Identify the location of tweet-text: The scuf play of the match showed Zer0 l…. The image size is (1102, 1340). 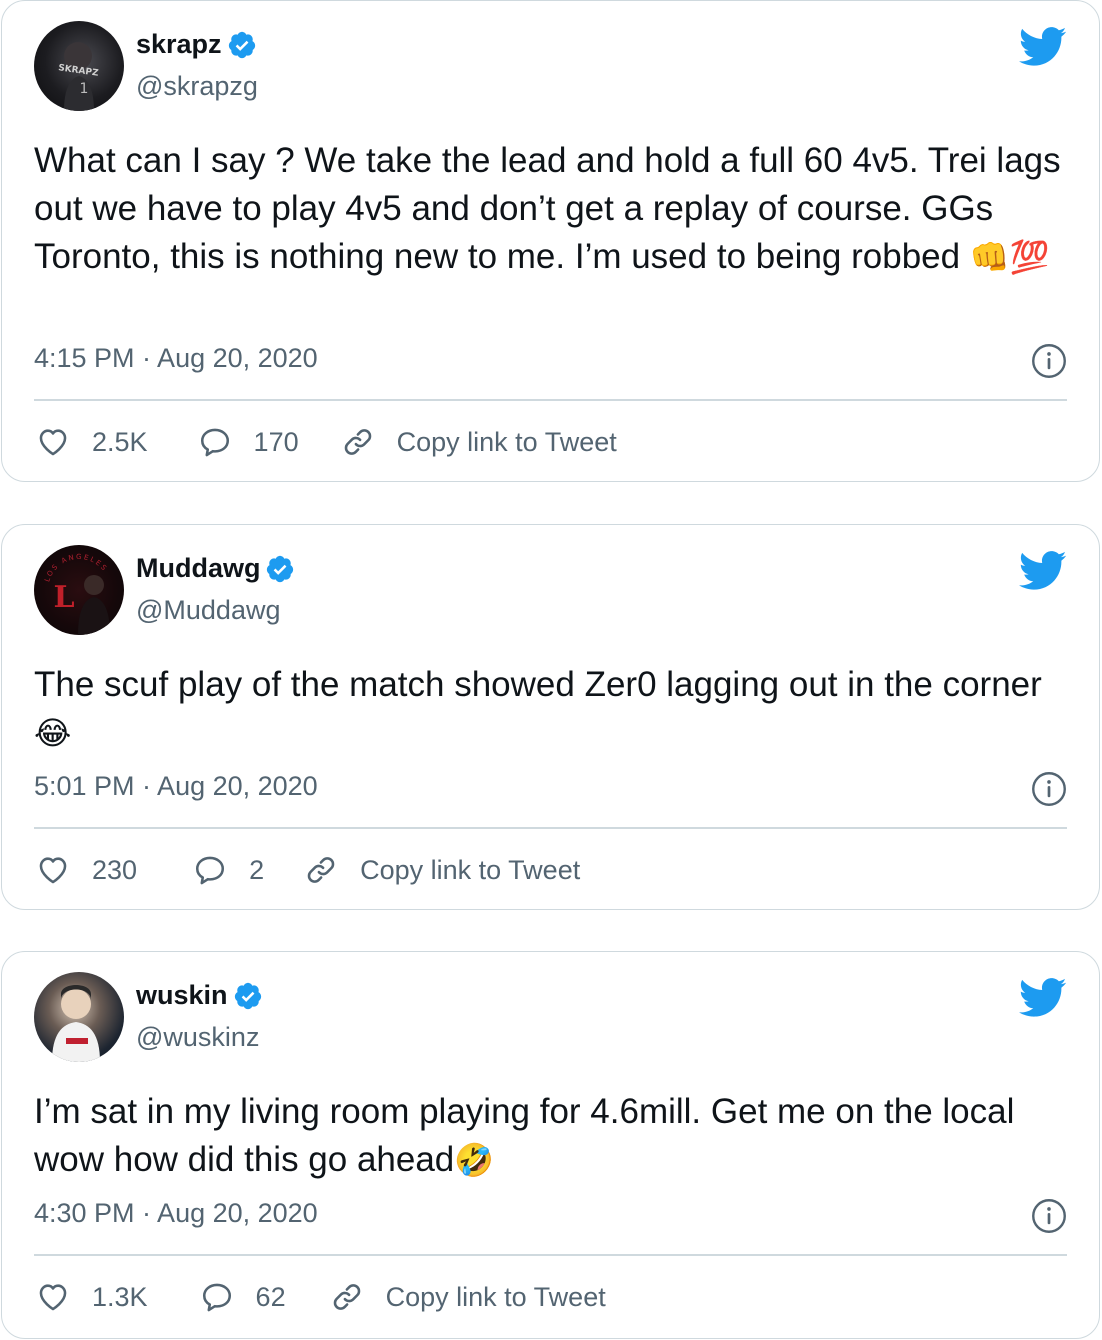
(548, 709).